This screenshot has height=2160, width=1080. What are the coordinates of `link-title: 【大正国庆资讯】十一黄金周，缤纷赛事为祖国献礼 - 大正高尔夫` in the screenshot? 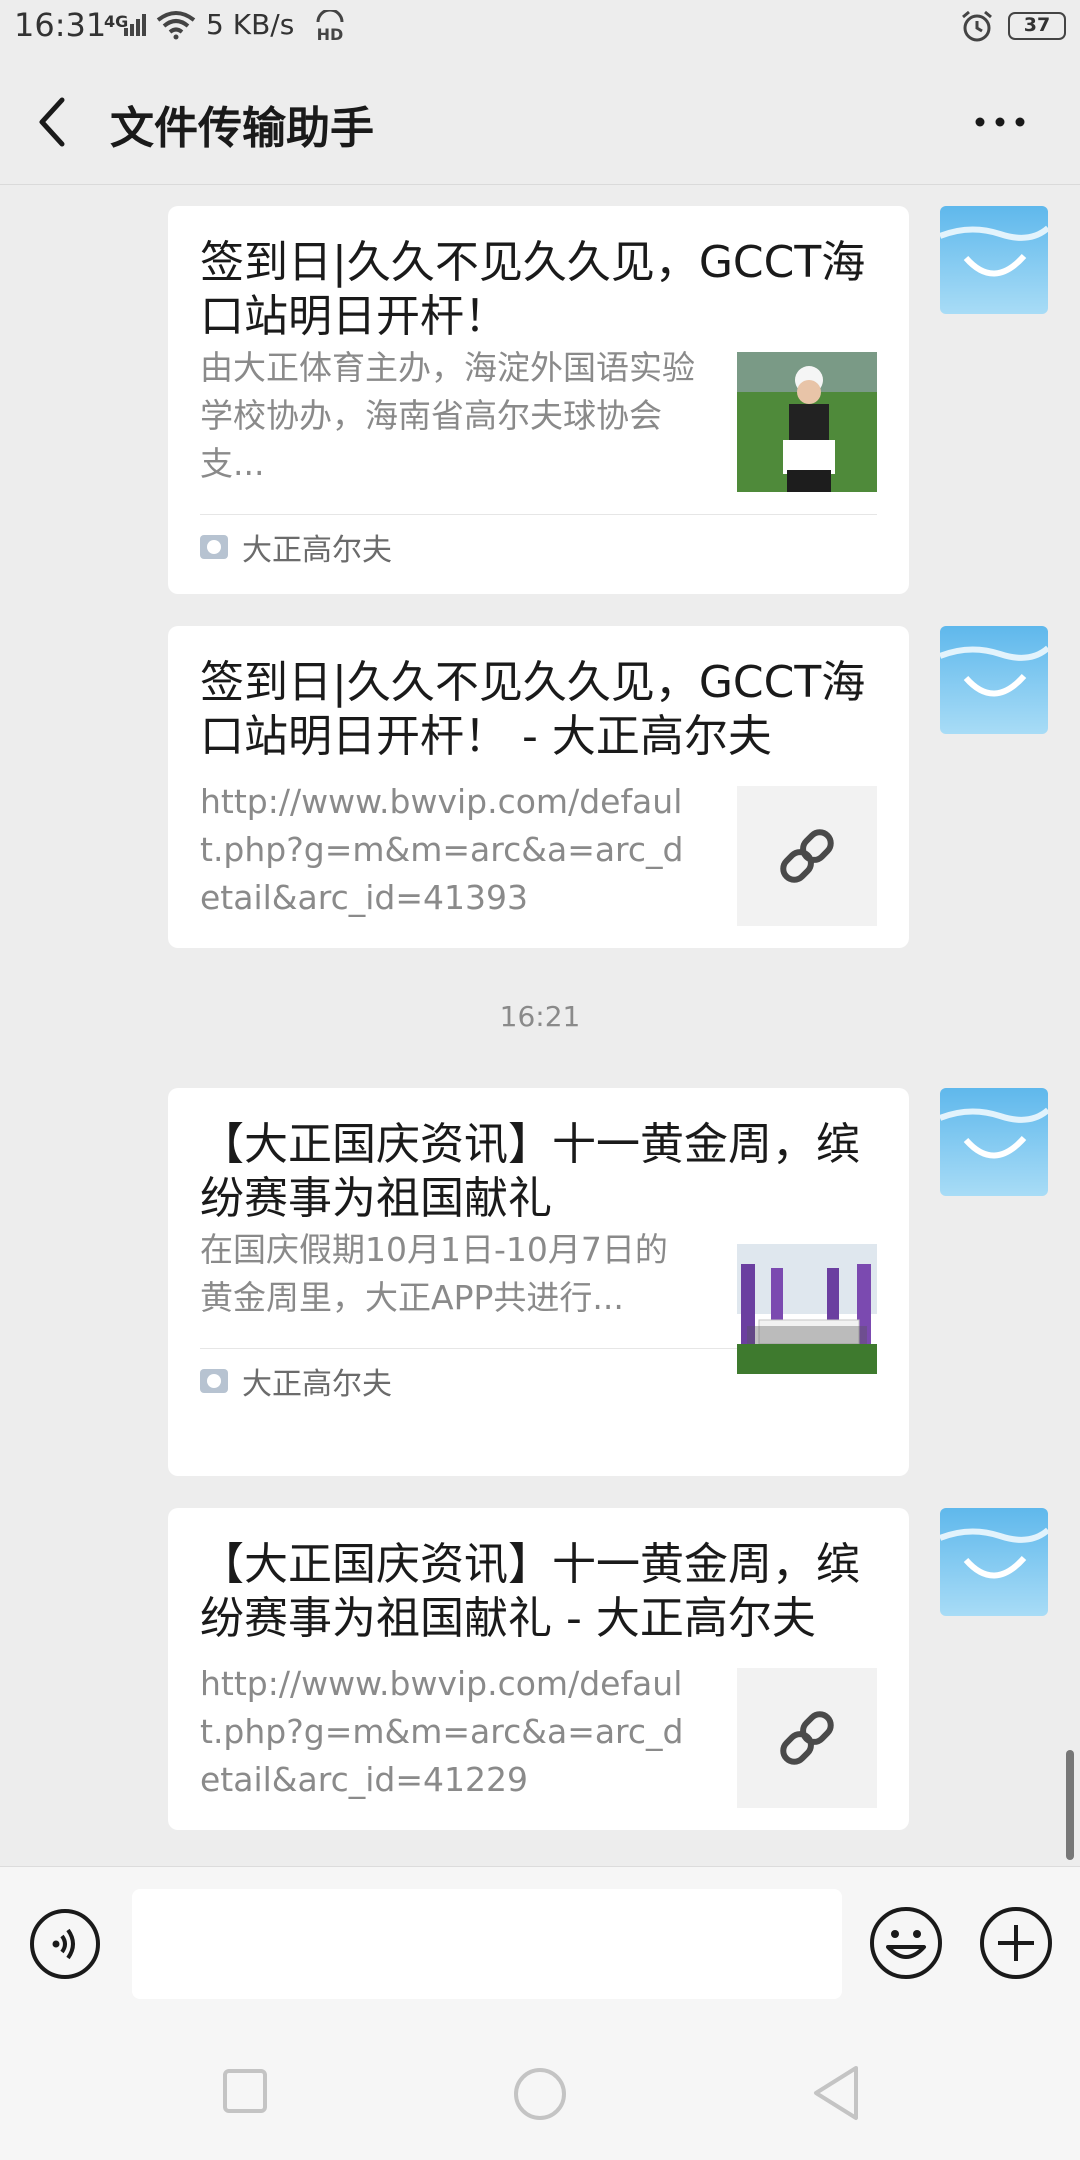 It's located at (530, 1591).